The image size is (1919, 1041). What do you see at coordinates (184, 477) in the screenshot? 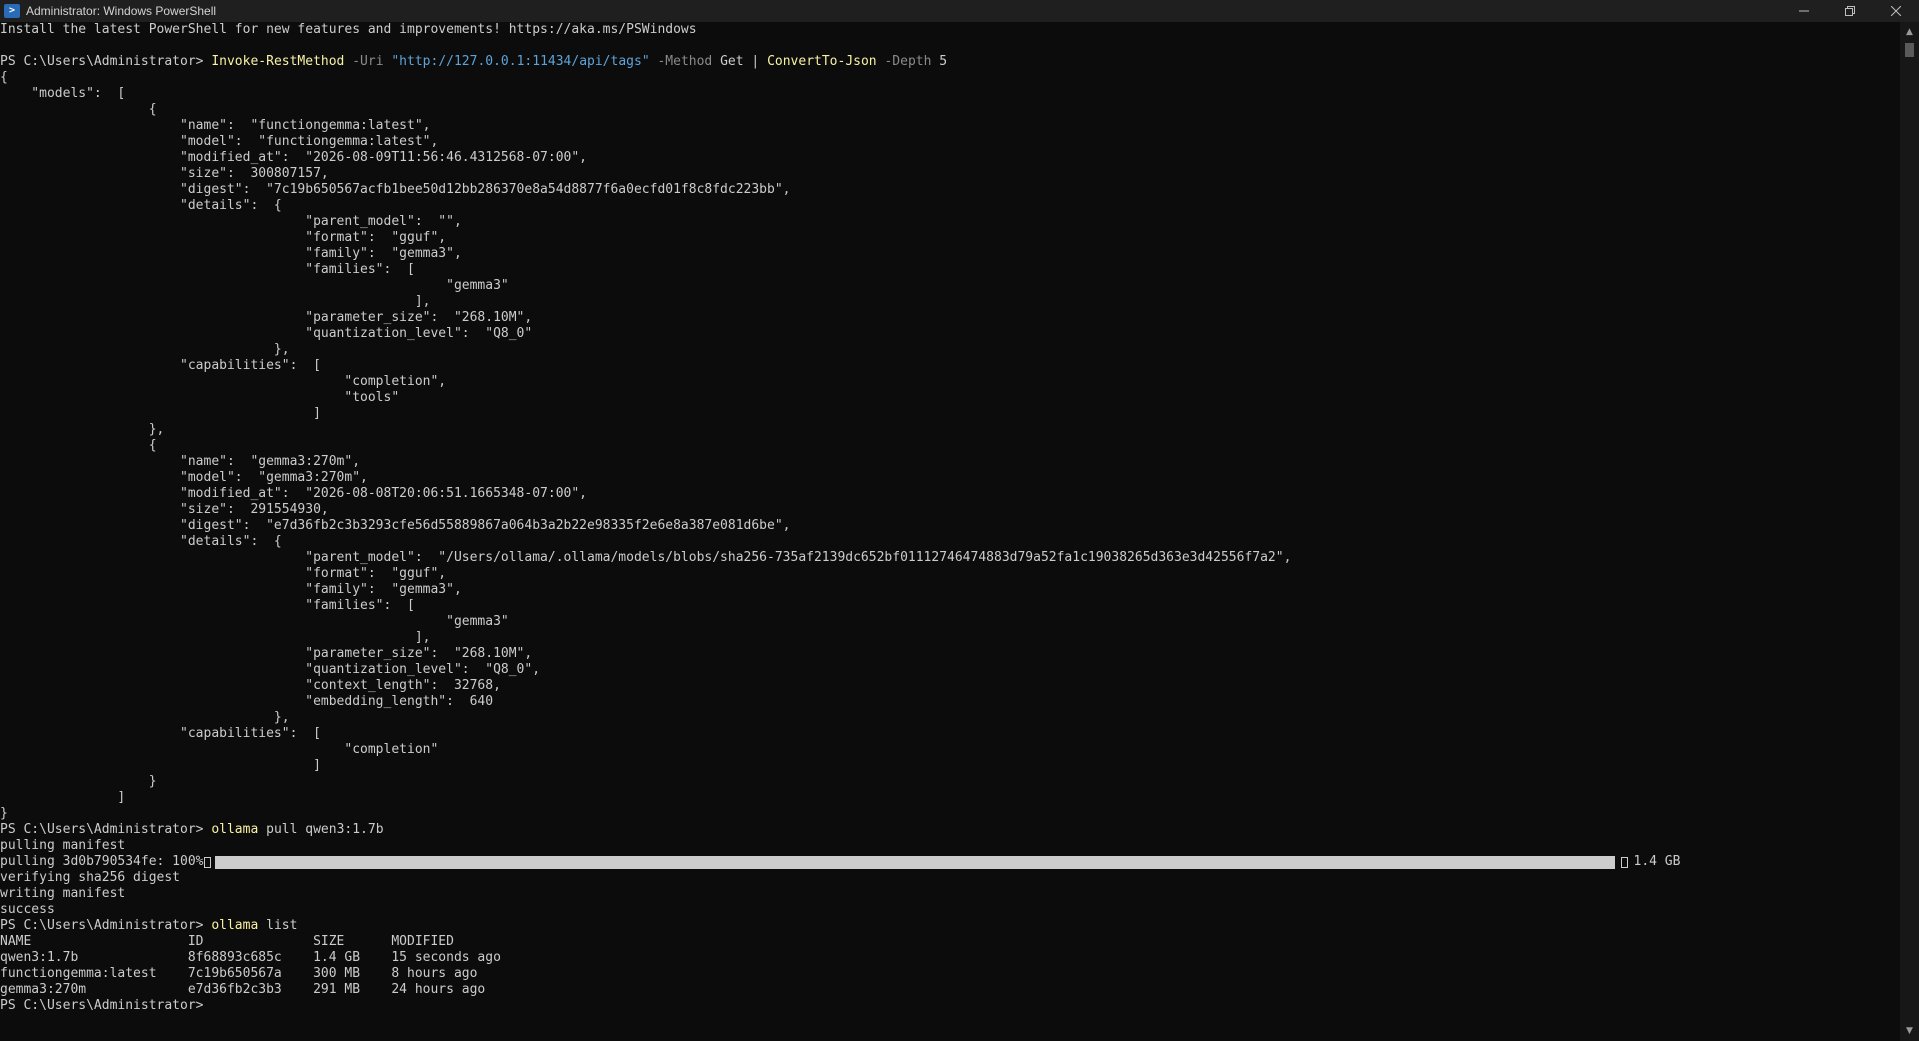
I see `json-line: "model": "gemma3:270m",` at bounding box center [184, 477].